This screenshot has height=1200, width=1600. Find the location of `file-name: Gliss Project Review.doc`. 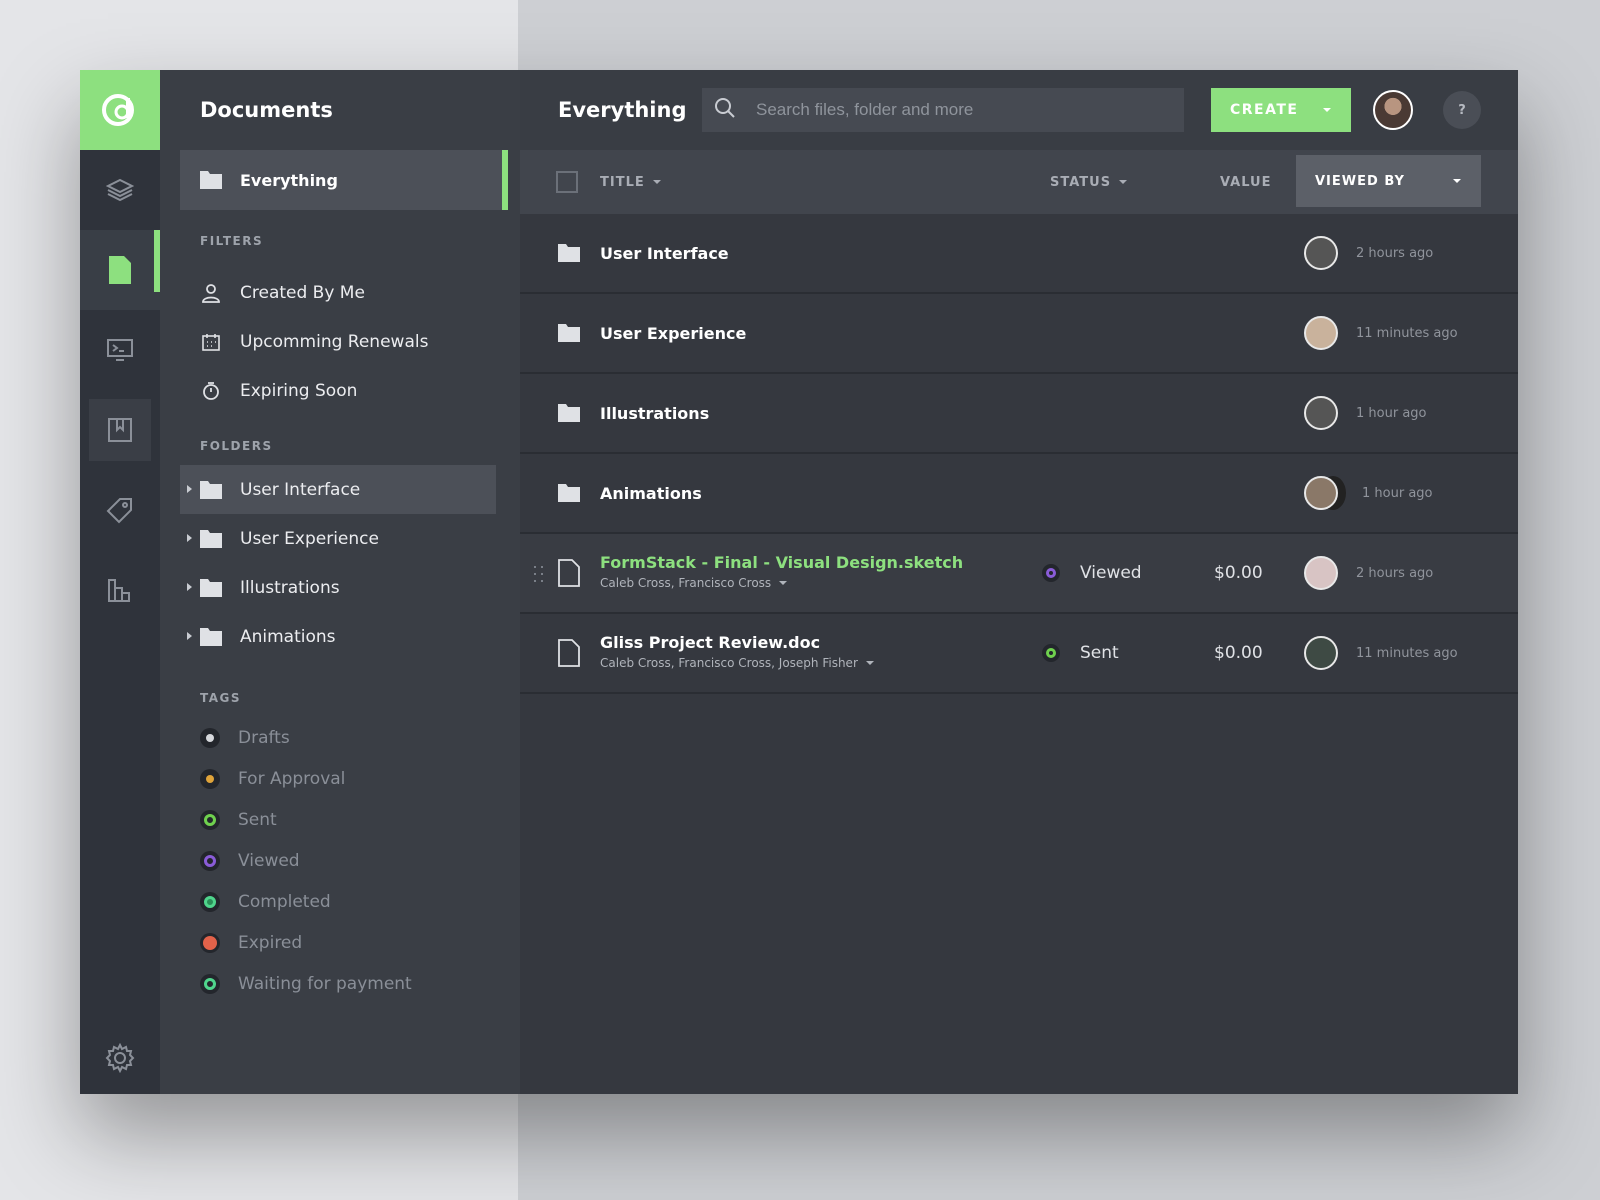

file-name: Gliss Project Review.doc is located at coordinates (710, 642).